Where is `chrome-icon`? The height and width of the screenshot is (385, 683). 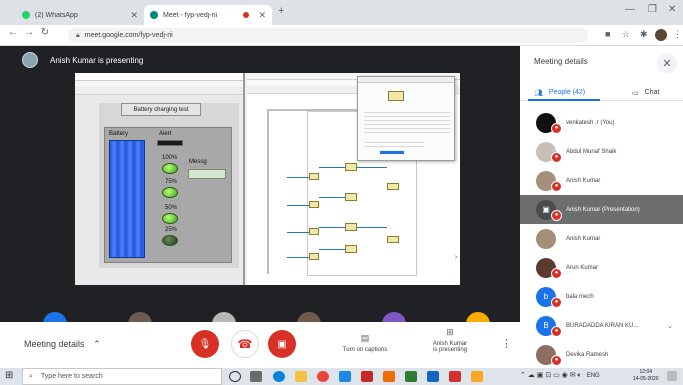 chrome-icon is located at coordinates (323, 376).